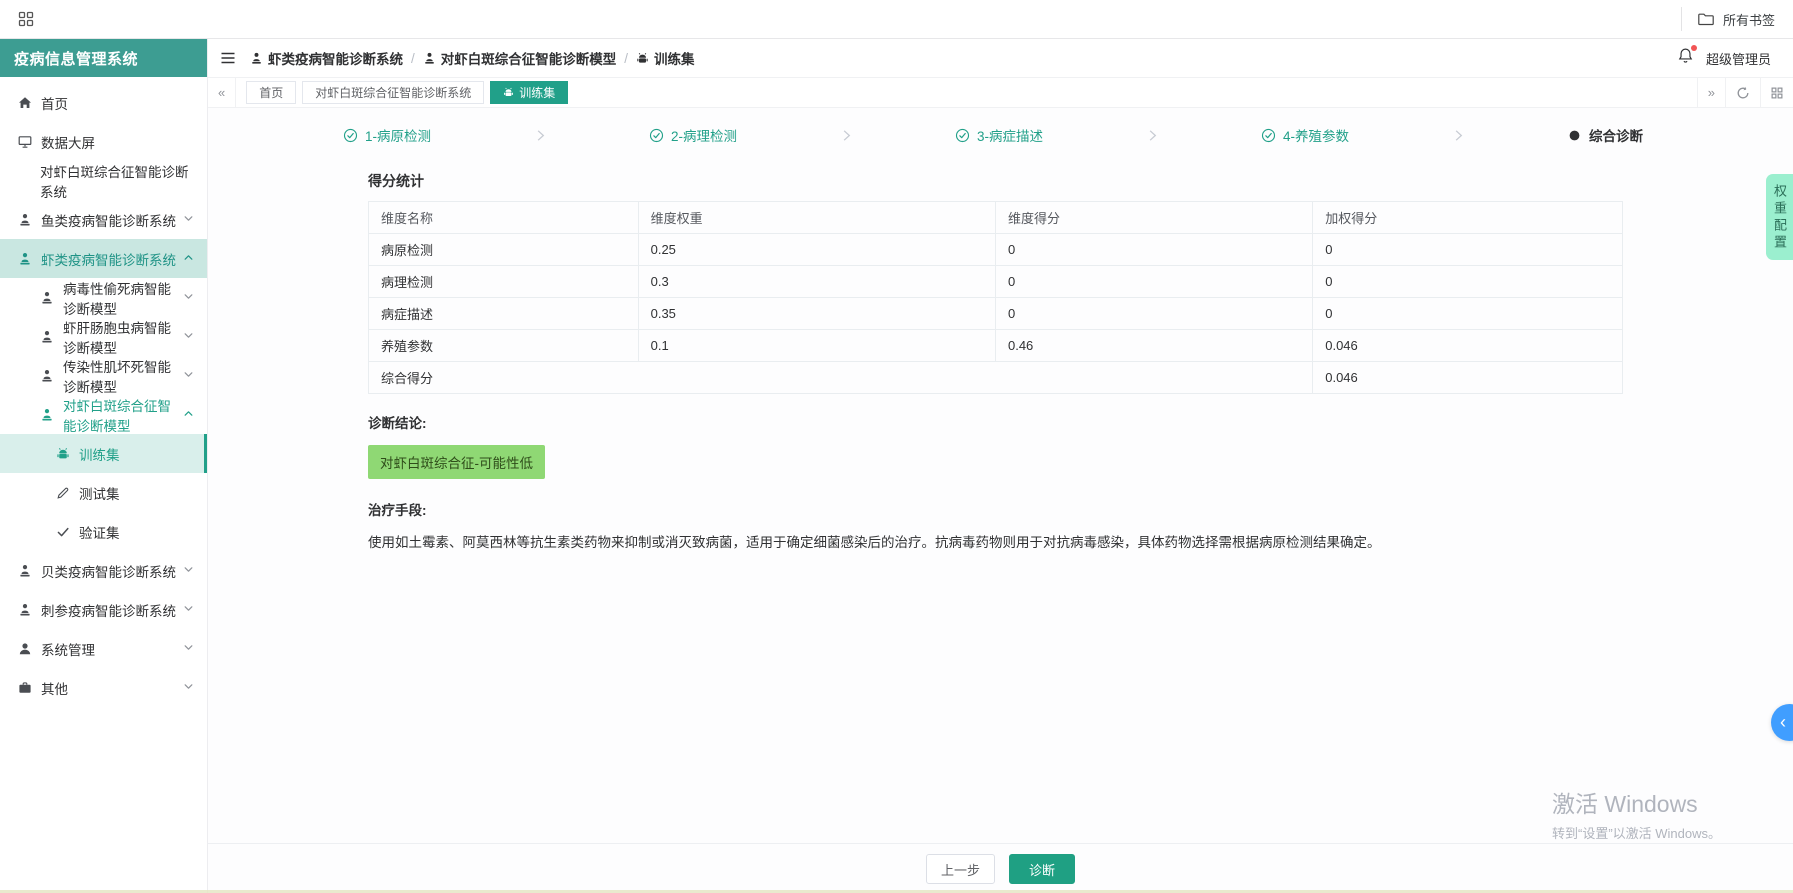  I want to click on open-tabs: 首页 对虾白斑综合征智能诊断系统 训练集, so click(407, 92).